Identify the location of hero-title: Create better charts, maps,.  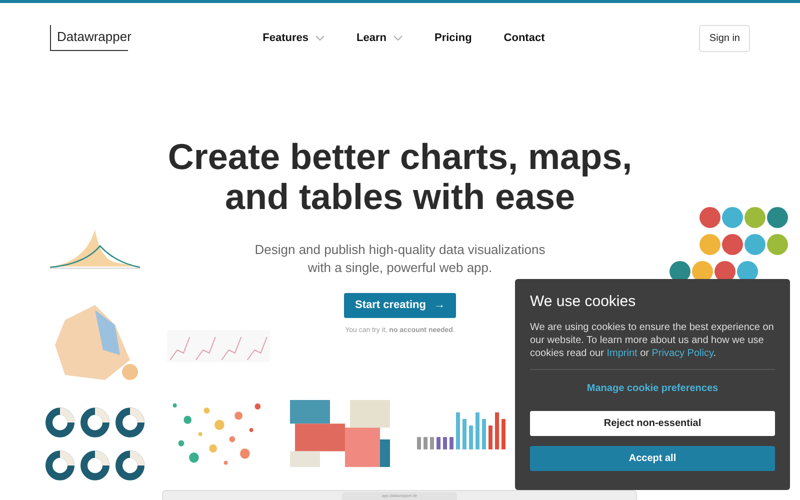
(400, 157).